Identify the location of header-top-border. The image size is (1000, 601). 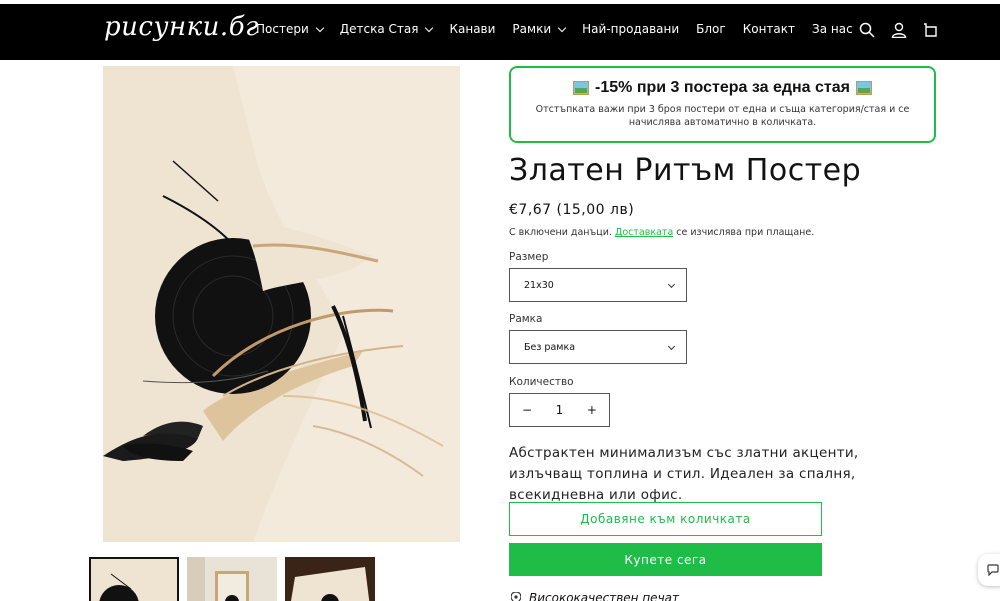
(500, 2).